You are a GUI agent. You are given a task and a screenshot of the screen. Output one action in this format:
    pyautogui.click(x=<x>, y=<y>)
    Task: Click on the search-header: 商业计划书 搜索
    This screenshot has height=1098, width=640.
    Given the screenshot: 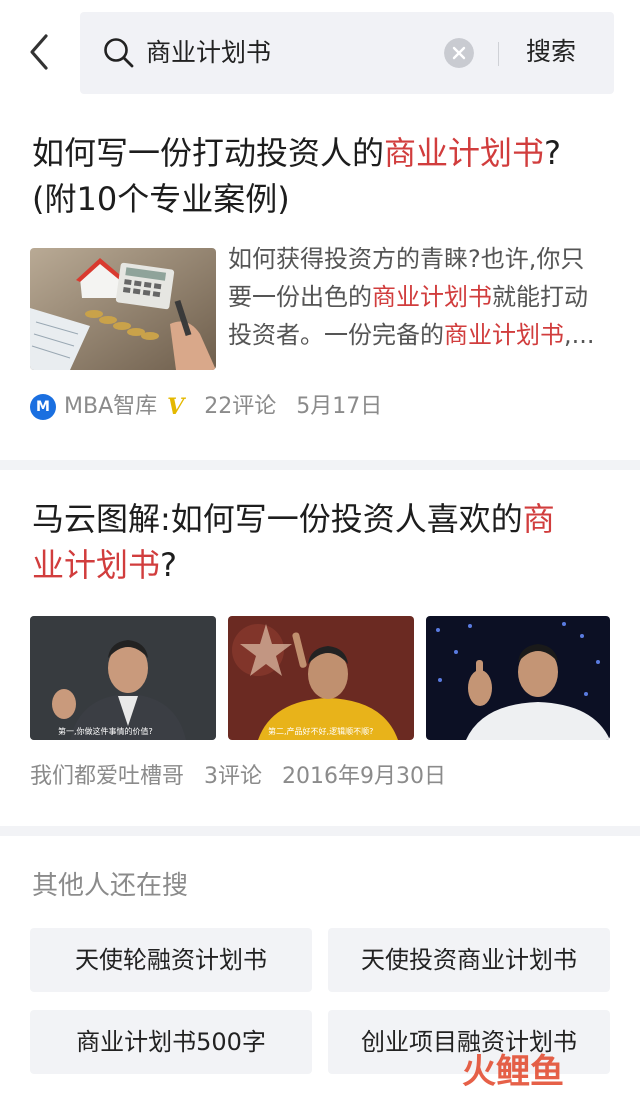 What is the action you would take?
    pyautogui.click(x=320, y=50)
    